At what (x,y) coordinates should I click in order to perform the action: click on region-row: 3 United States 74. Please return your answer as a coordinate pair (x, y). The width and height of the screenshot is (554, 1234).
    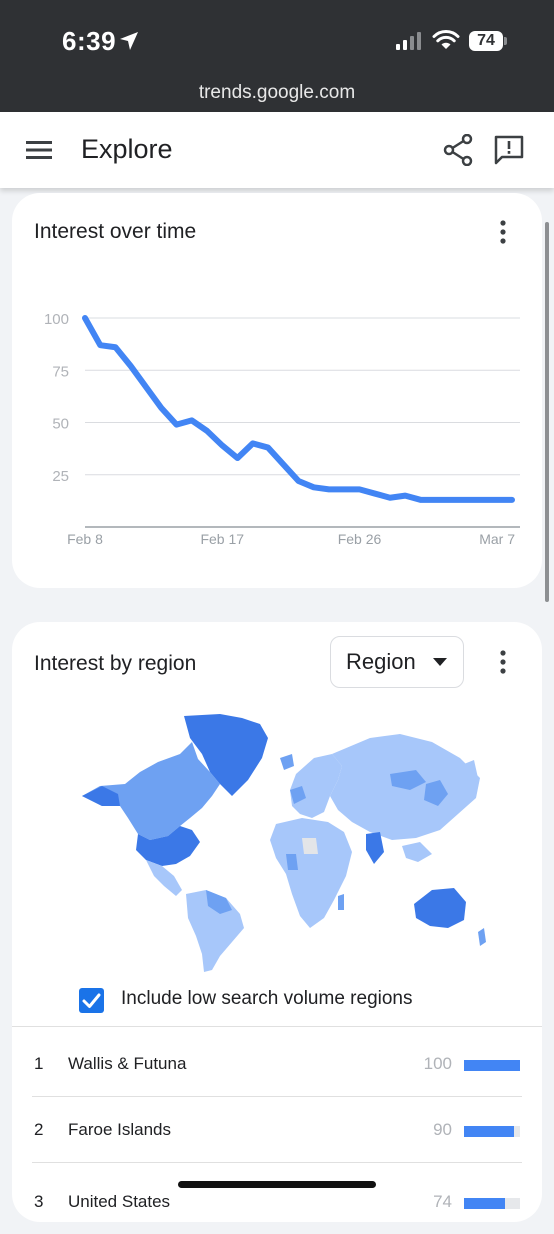
    Looking at the image, I should click on (277, 1201).